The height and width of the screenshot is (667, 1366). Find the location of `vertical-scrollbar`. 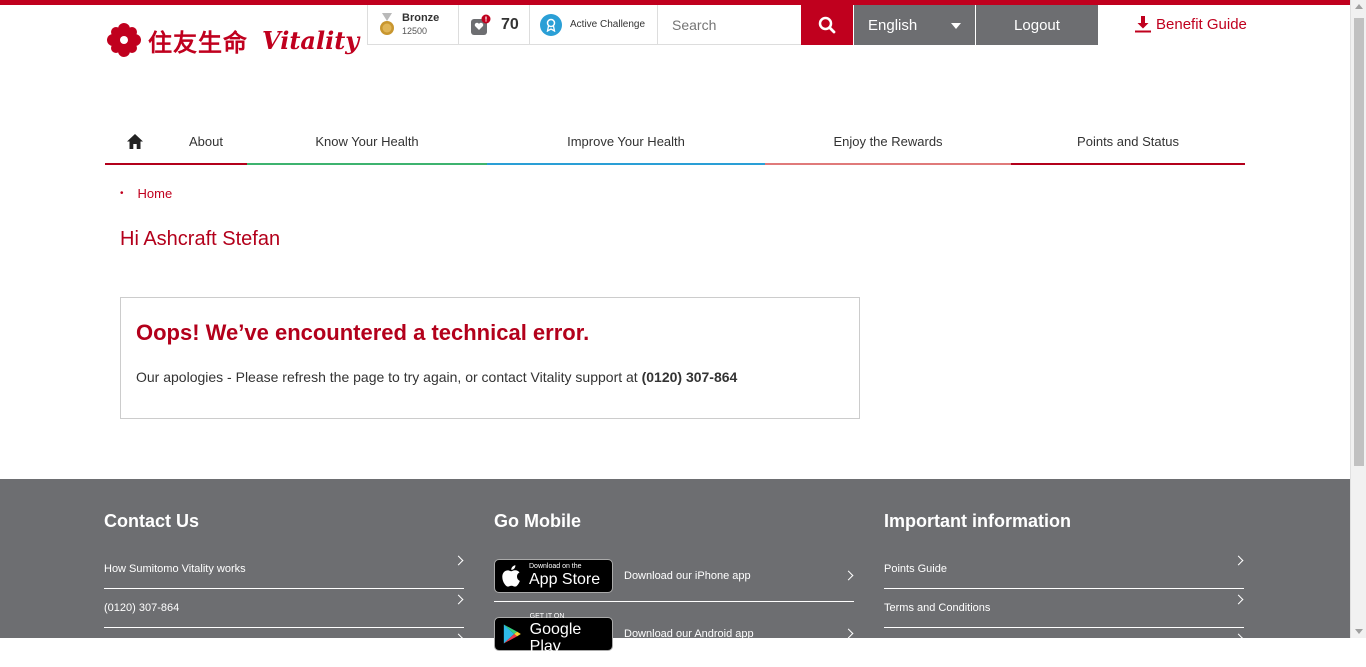

vertical-scrollbar is located at coordinates (1358, 319).